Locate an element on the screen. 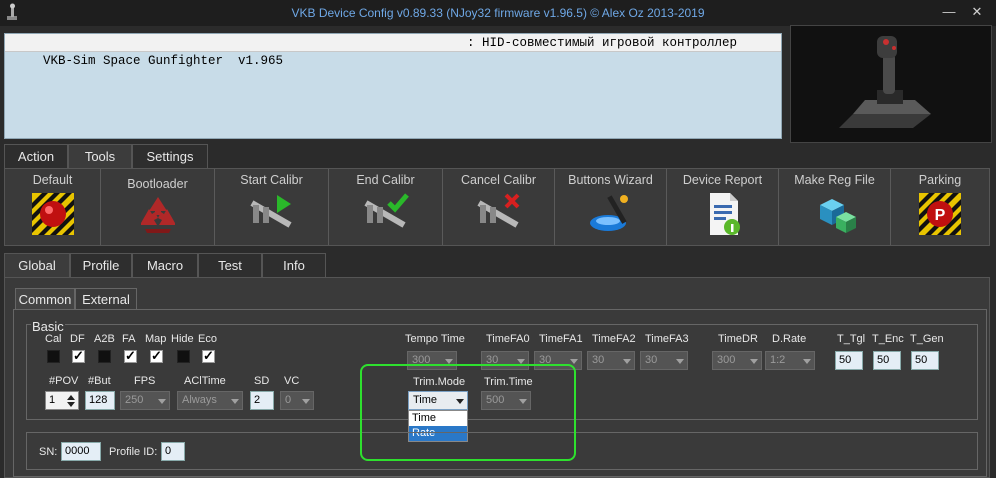  flag-checkbox-eco is located at coordinates (208, 356).